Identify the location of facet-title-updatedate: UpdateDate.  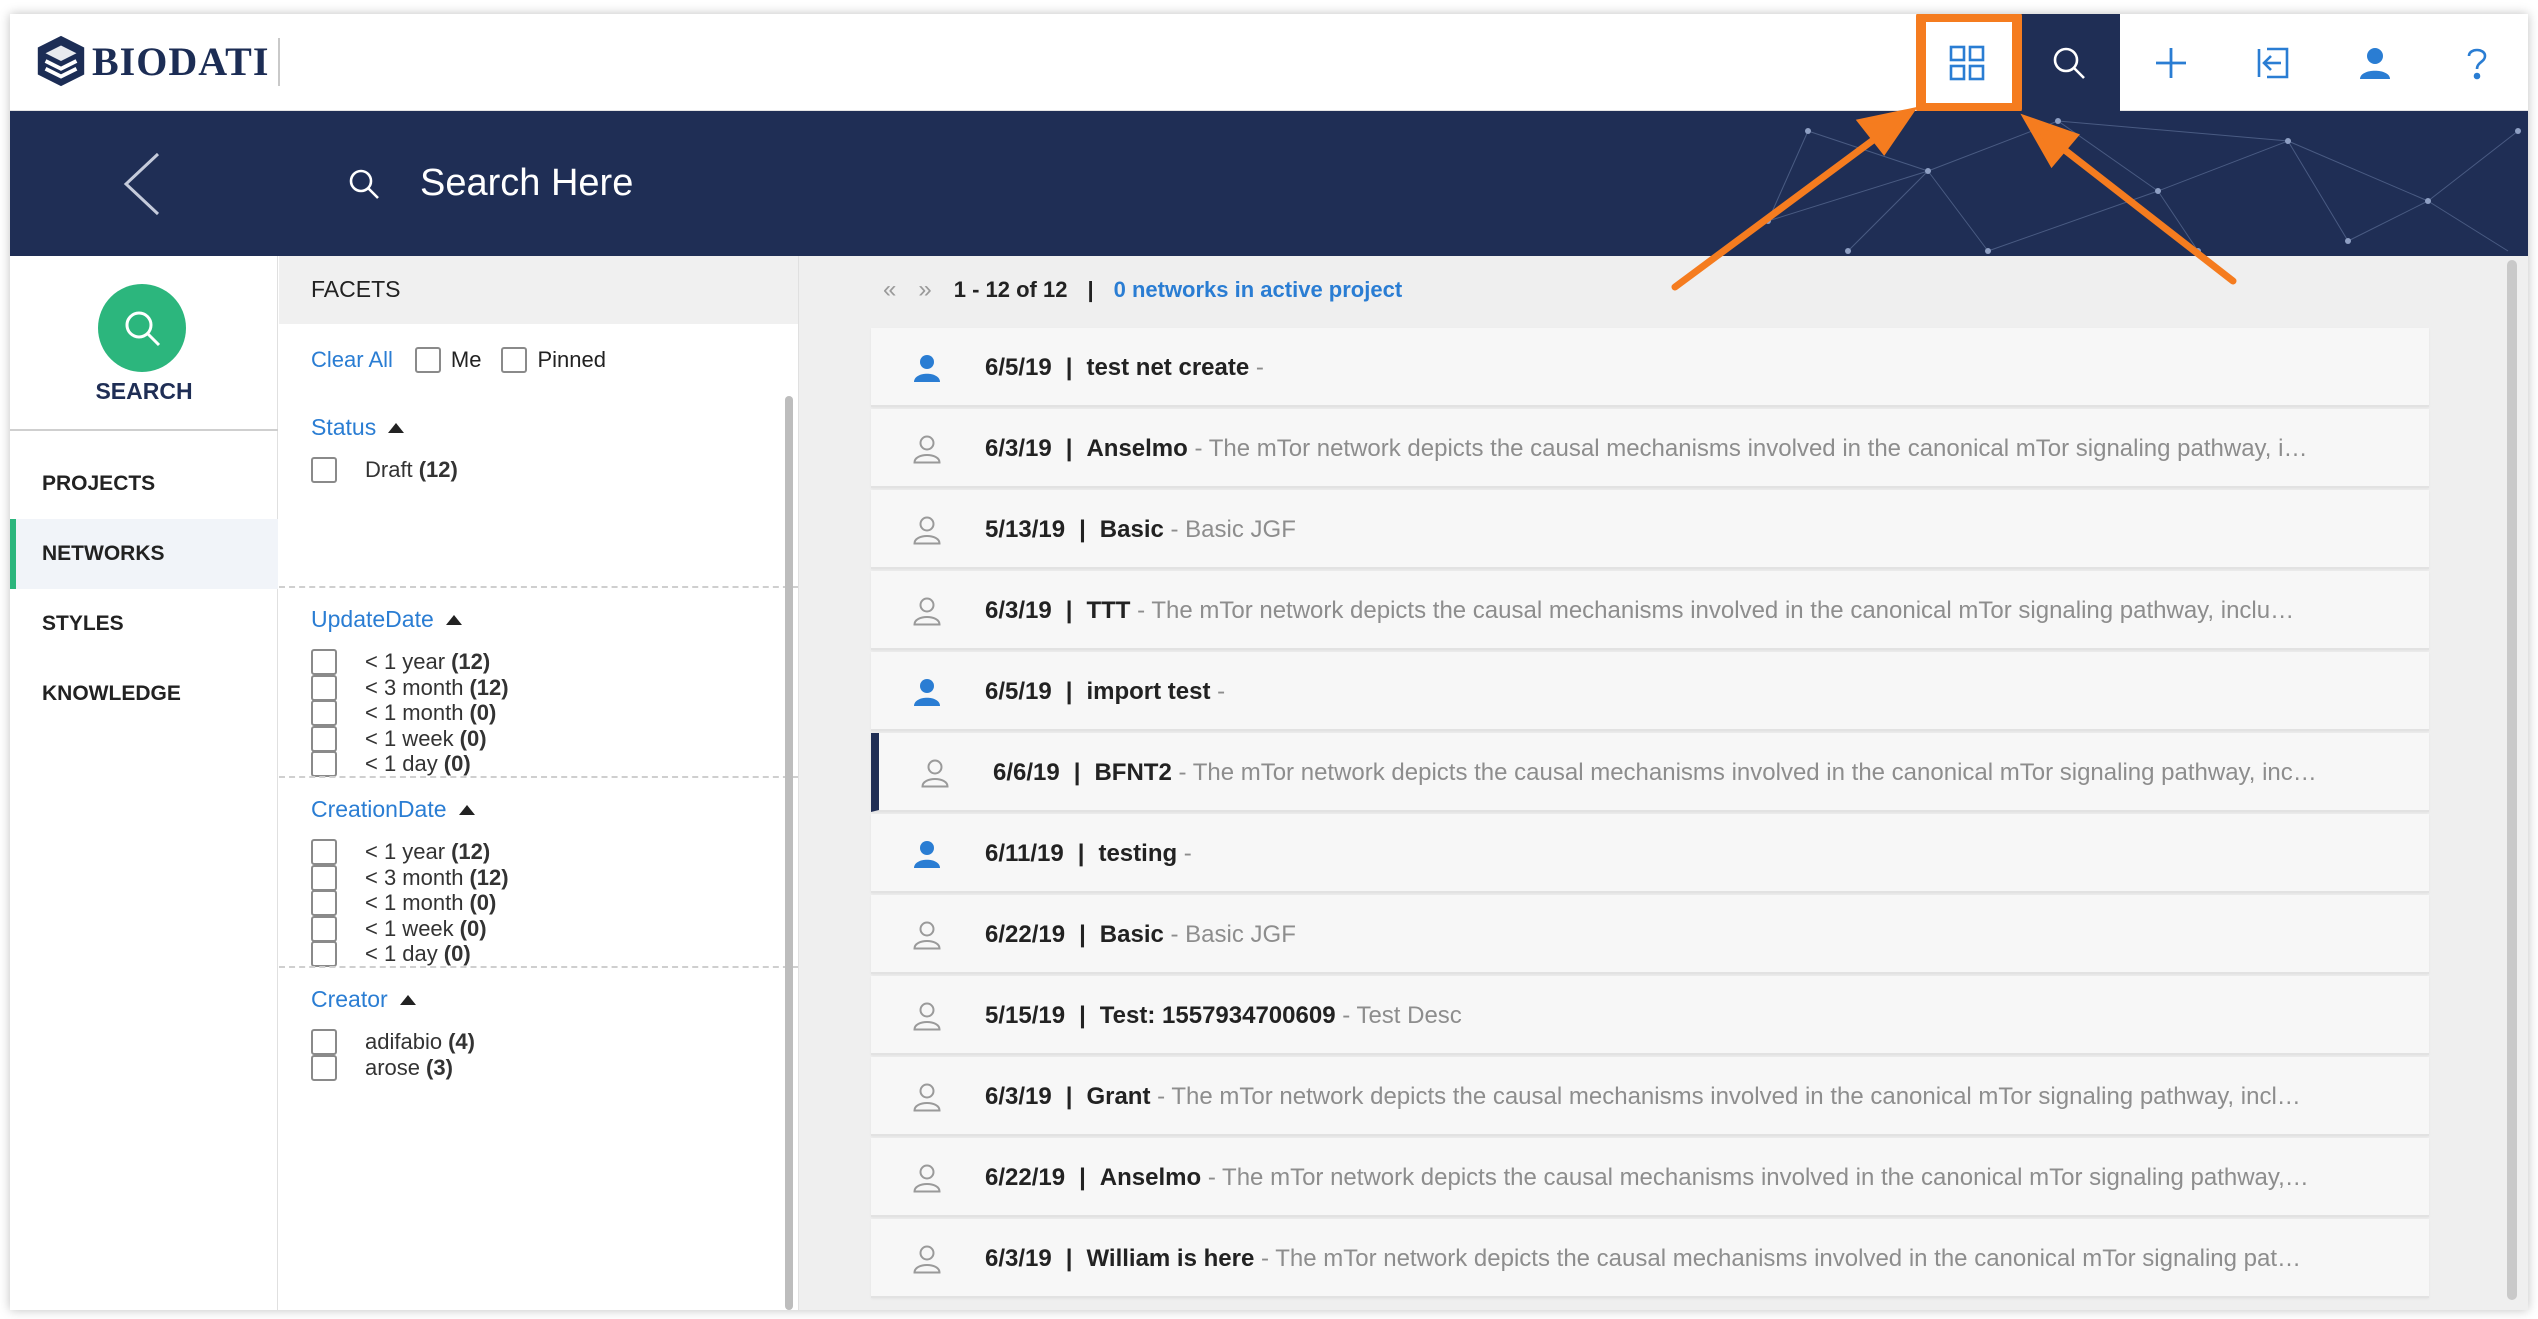
(386, 619).